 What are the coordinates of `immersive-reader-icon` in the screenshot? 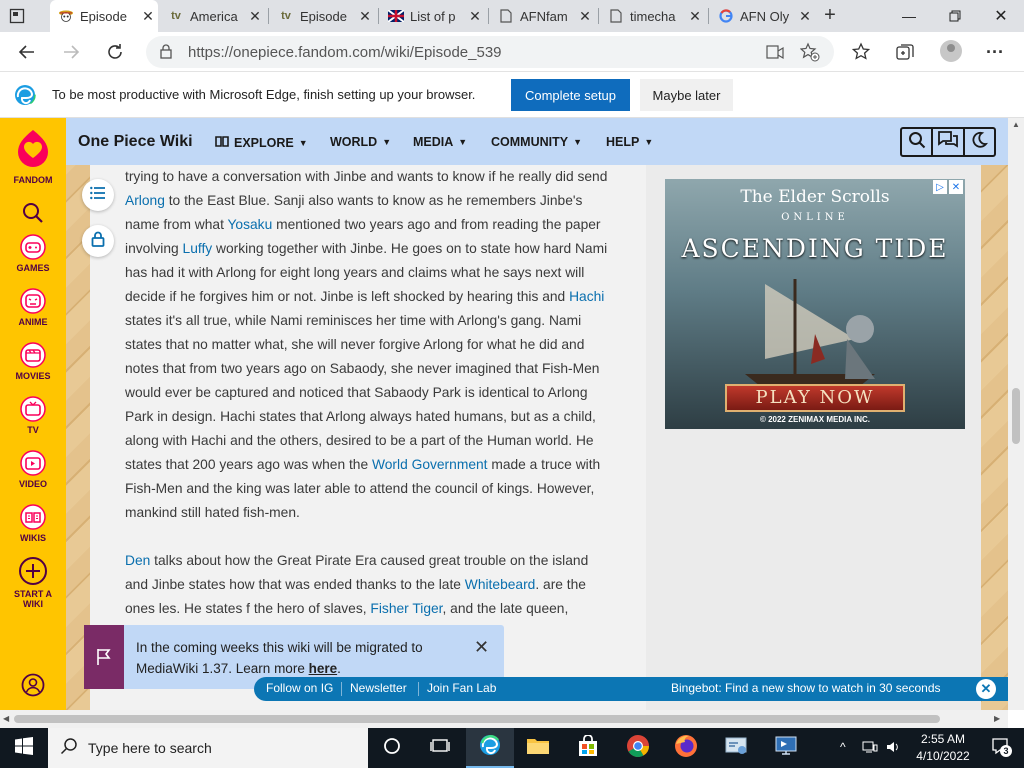 It's located at (775, 54).